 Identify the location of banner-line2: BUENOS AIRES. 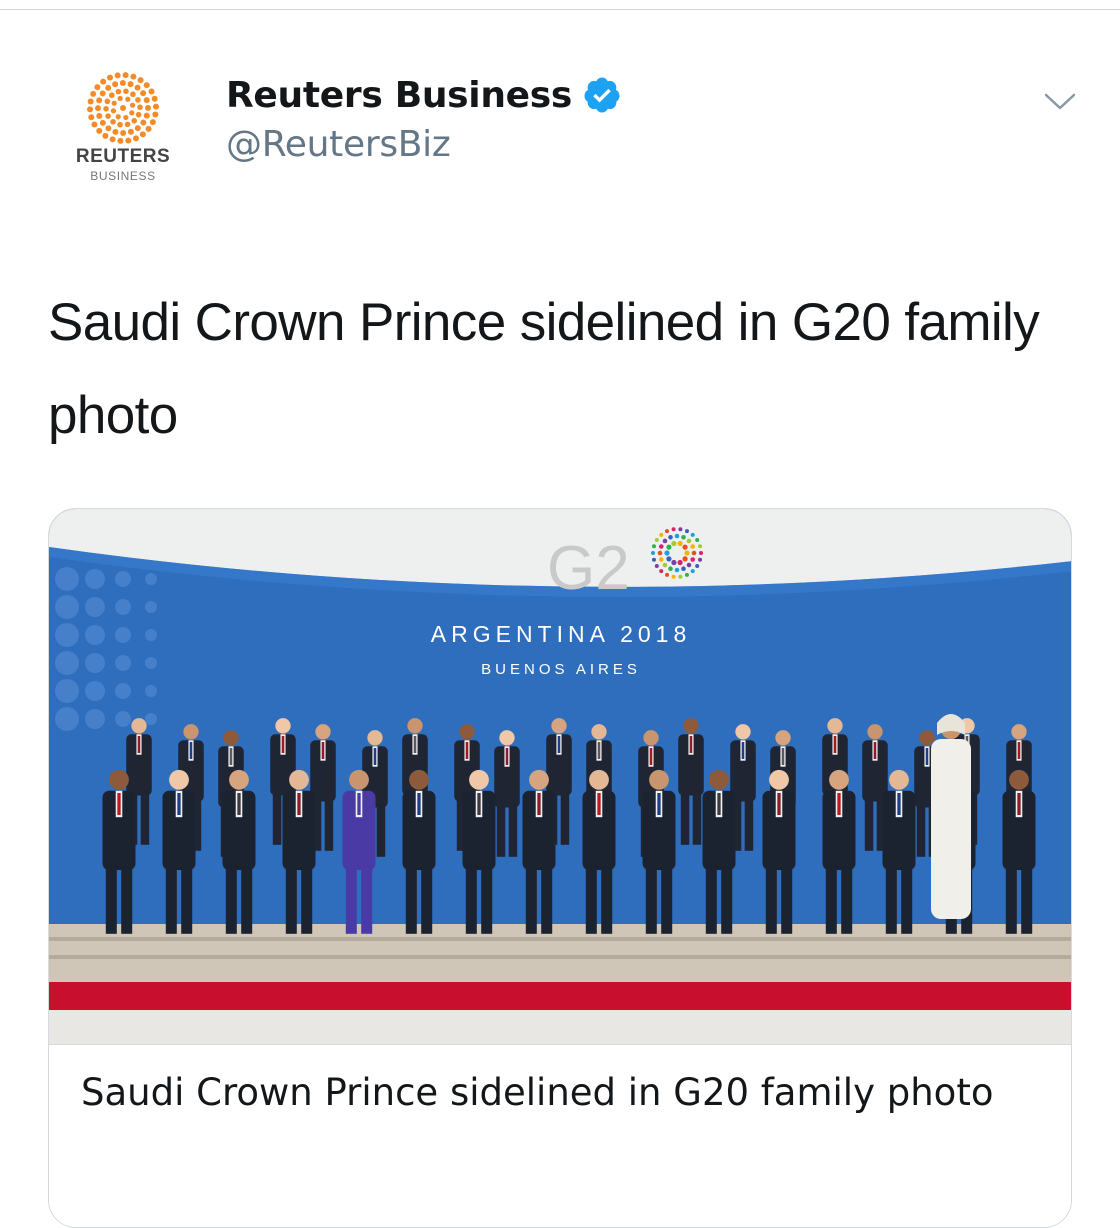
(561, 669).